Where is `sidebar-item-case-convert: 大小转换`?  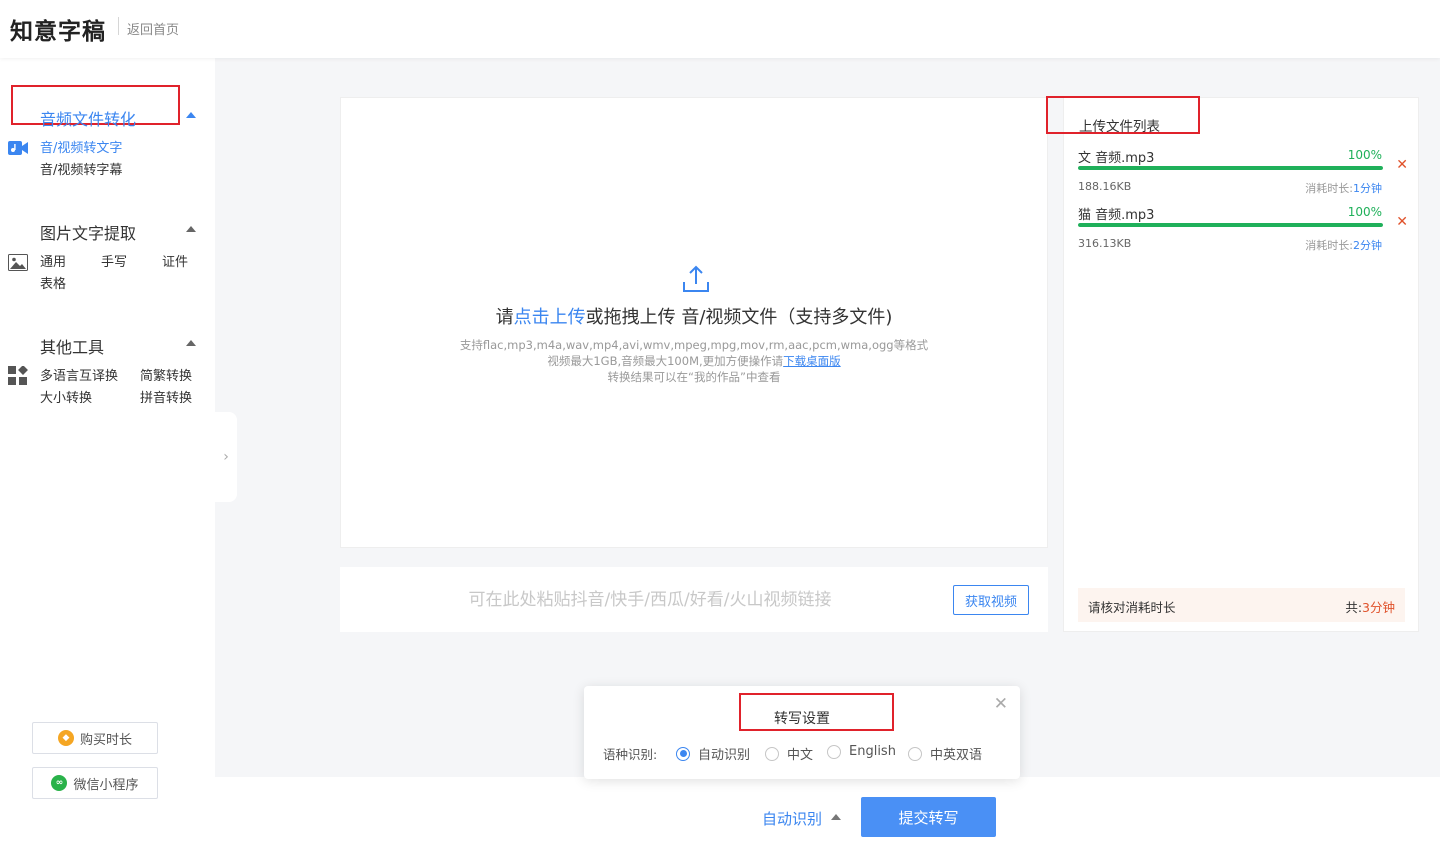
sidebar-item-case-convert: 大小转换 is located at coordinates (66, 396).